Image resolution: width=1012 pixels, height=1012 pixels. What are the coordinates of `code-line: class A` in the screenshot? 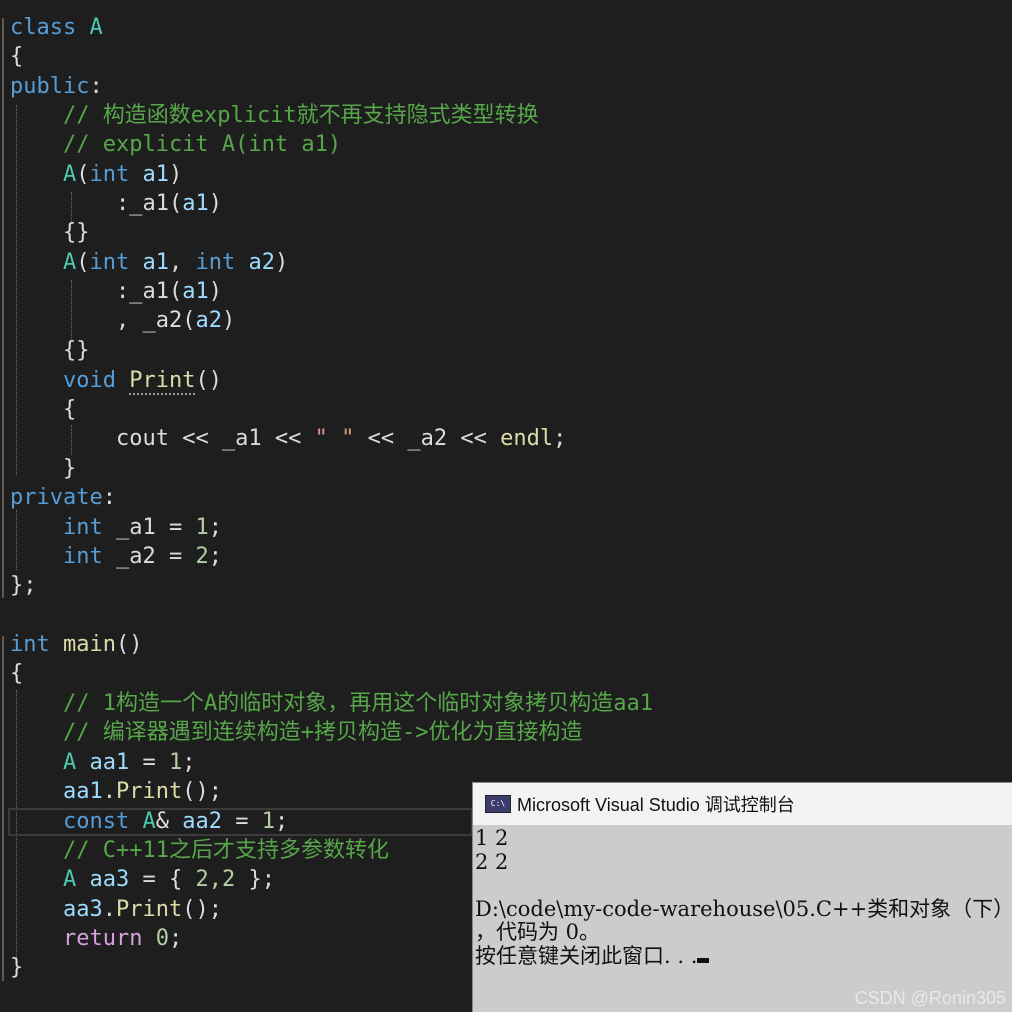 It's located at (56, 27).